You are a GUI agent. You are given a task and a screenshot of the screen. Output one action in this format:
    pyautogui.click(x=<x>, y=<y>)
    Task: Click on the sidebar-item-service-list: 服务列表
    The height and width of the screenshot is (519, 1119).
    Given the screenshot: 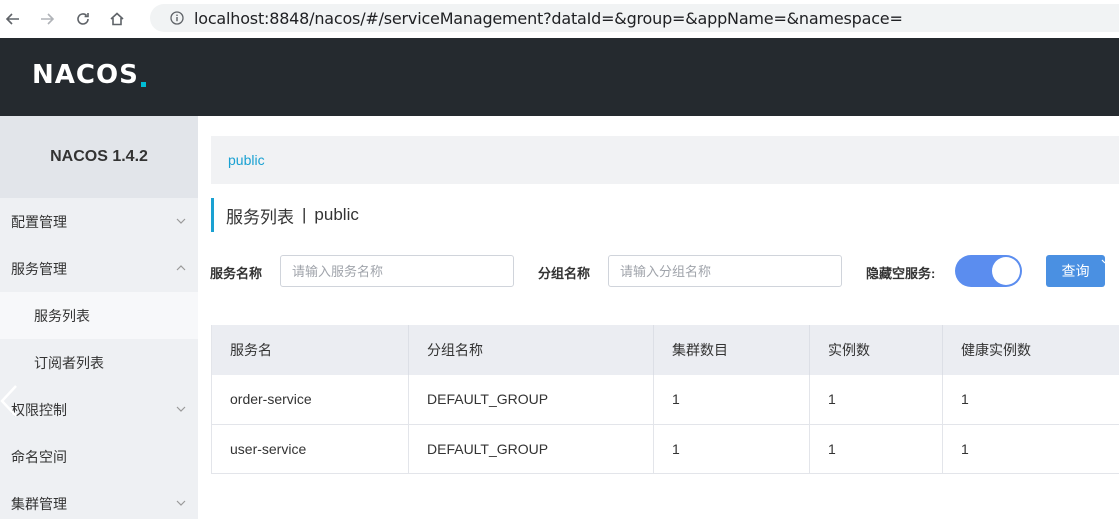 What is the action you would take?
    pyautogui.click(x=99, y=315)
    